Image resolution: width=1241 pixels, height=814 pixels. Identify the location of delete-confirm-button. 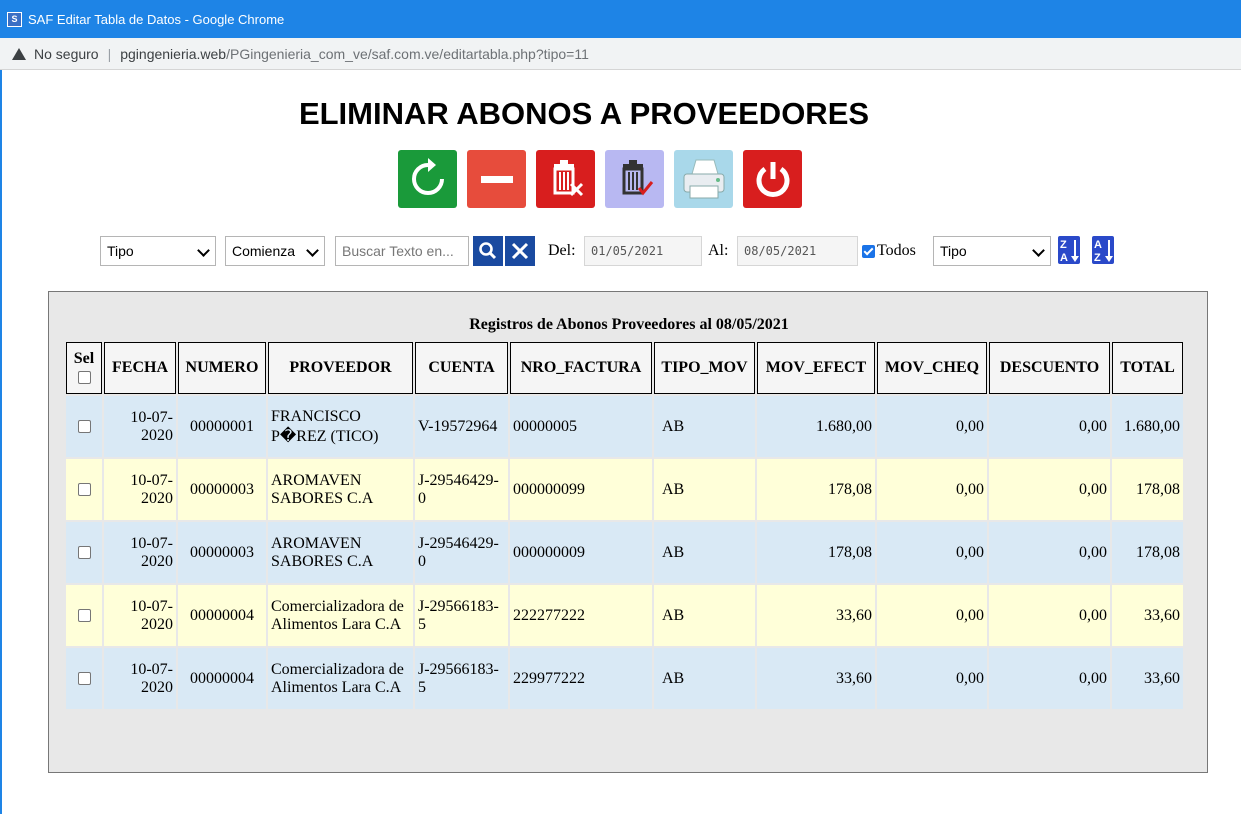
(634, 179).